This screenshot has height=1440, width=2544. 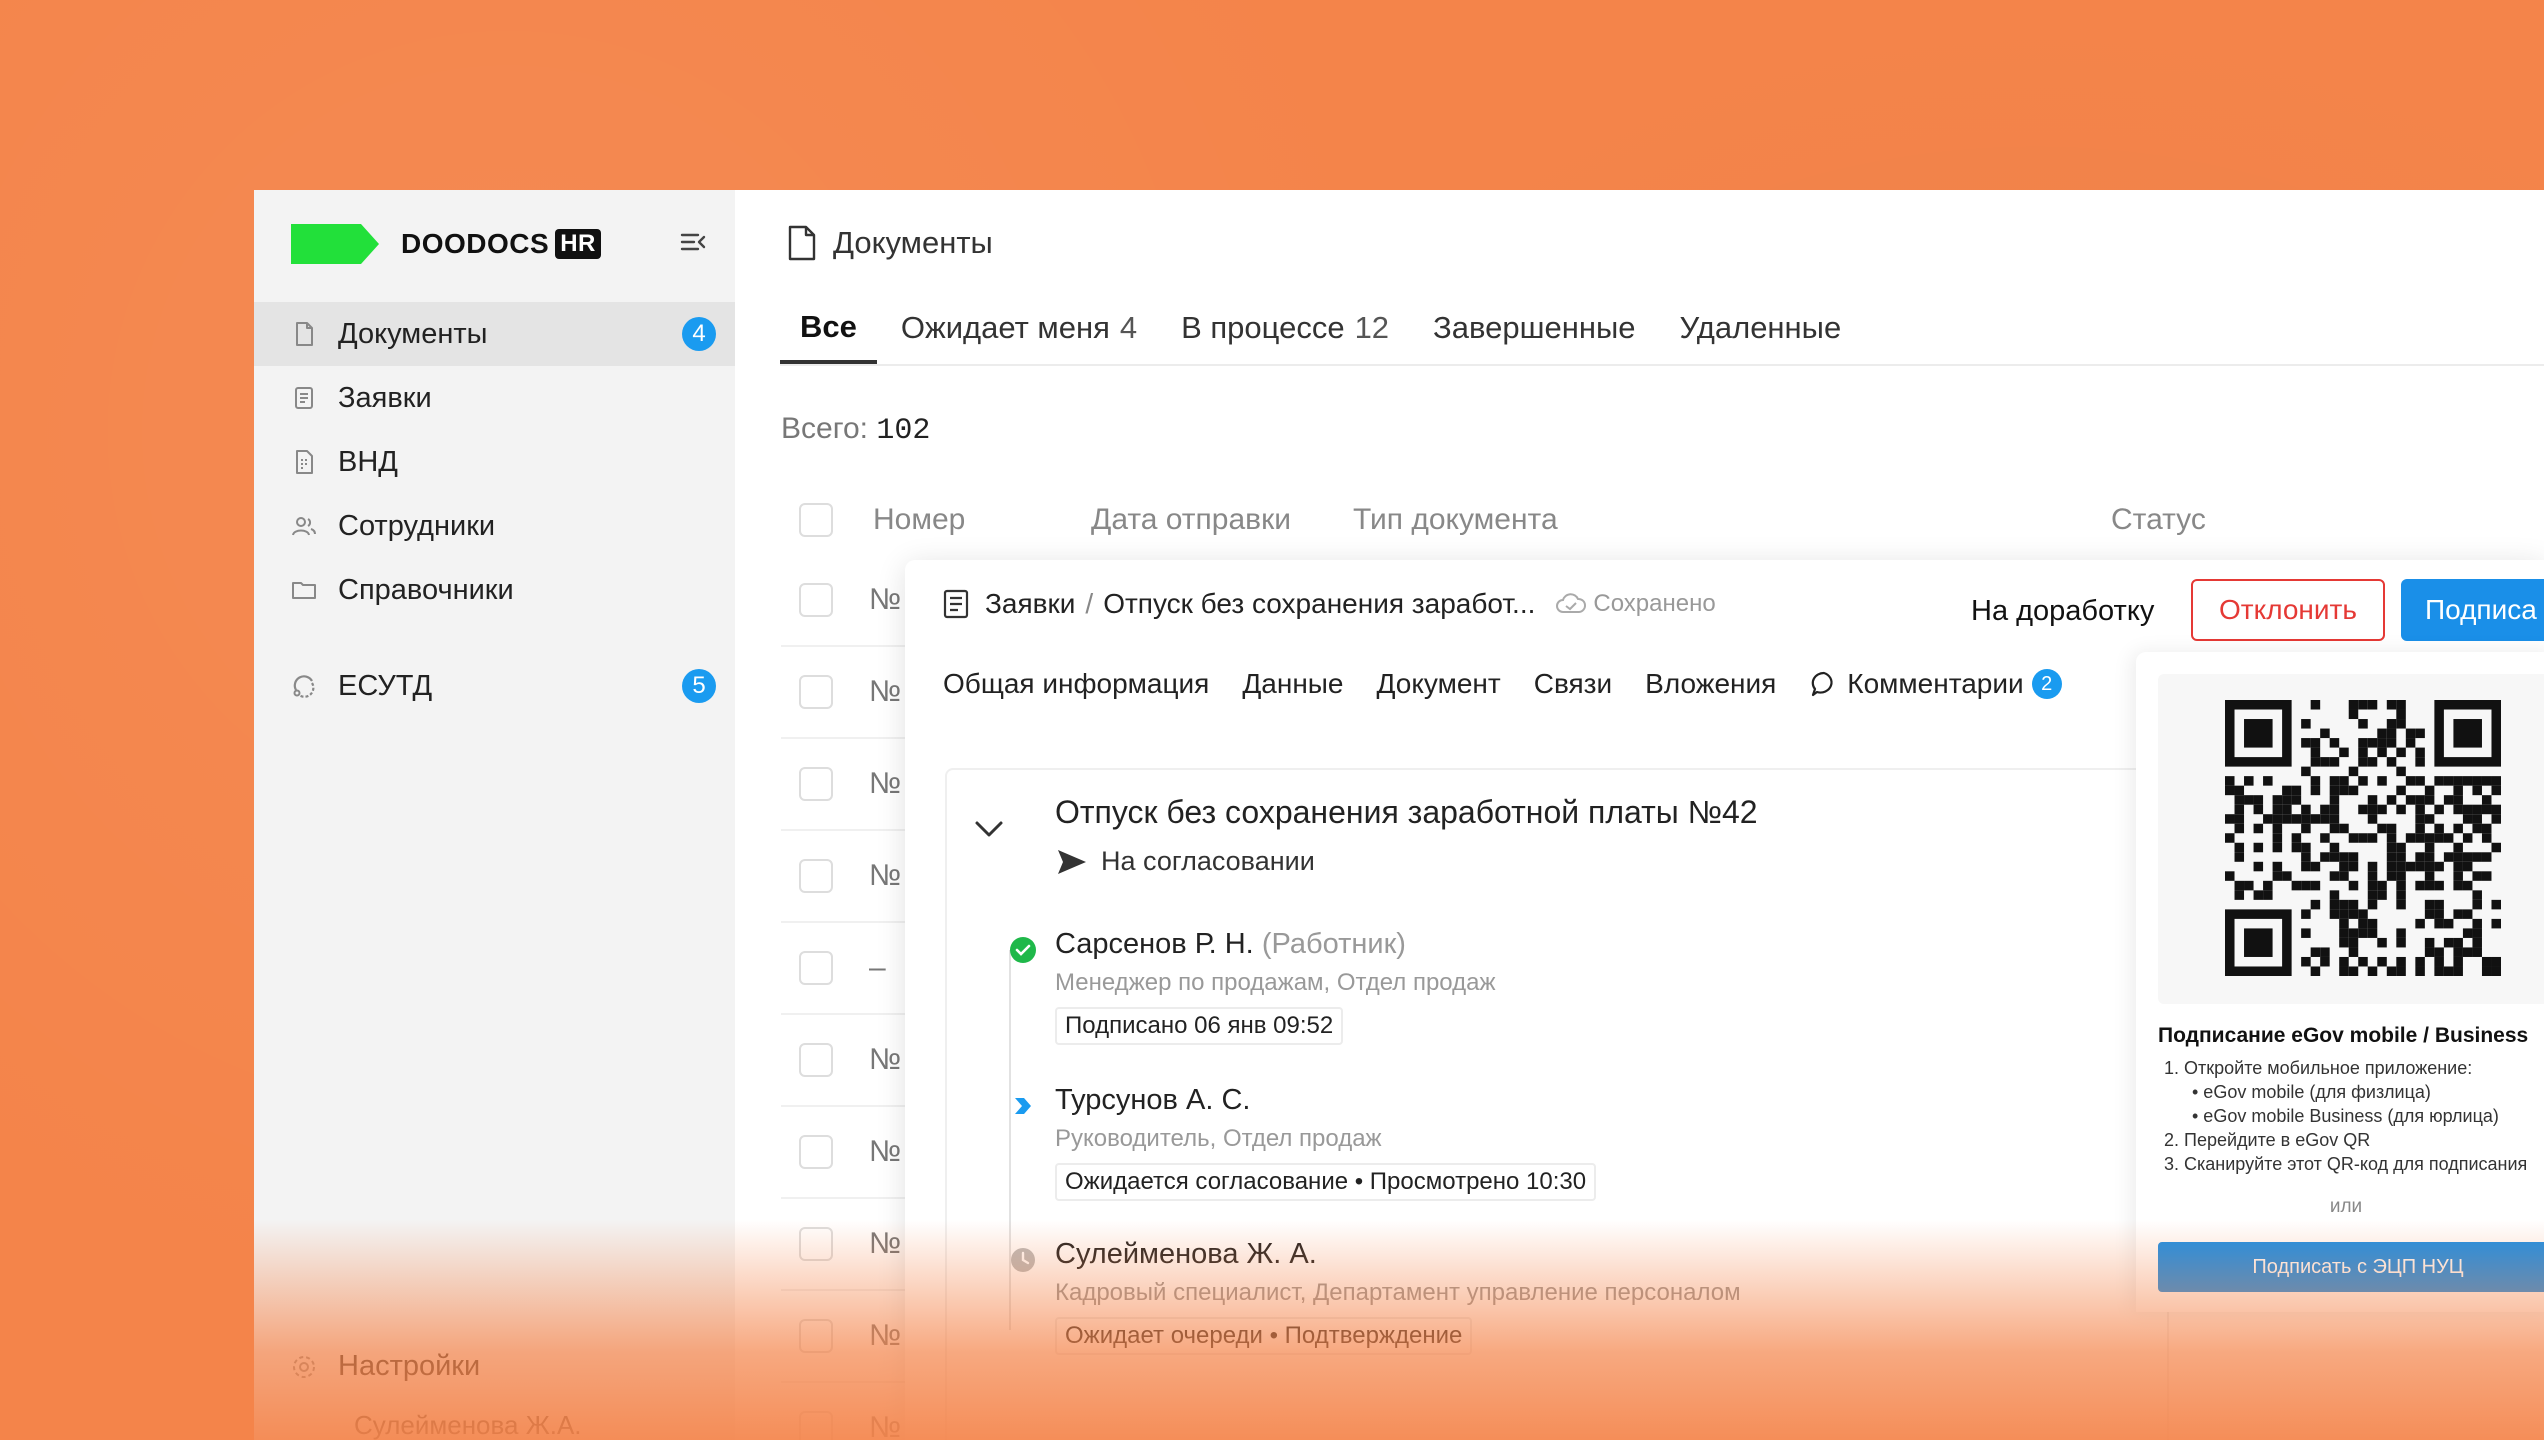 What do you see at coordinates (494, 462) in the screenshot?
I see `sidebar-item-vnd: ВНД` at bounding box center [494, 462].